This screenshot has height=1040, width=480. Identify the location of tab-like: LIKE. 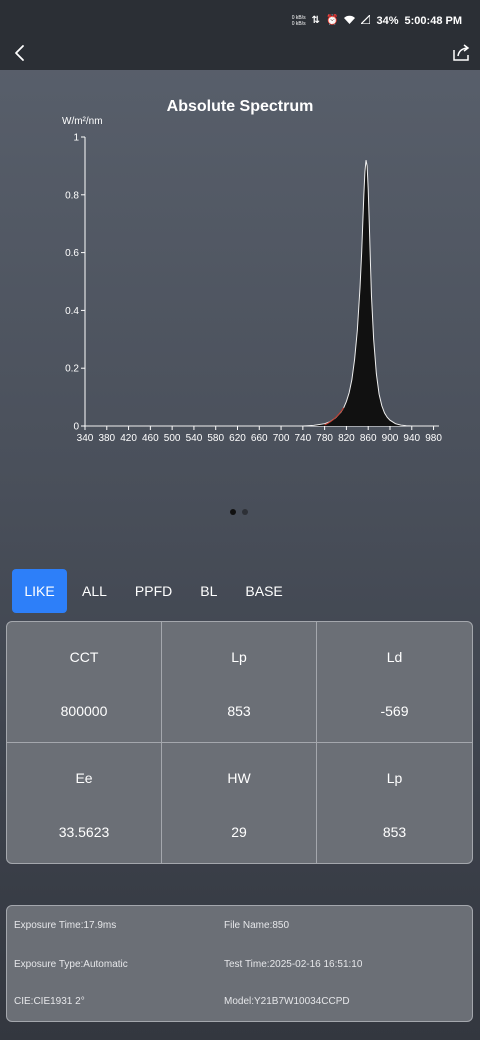
(39, 591).